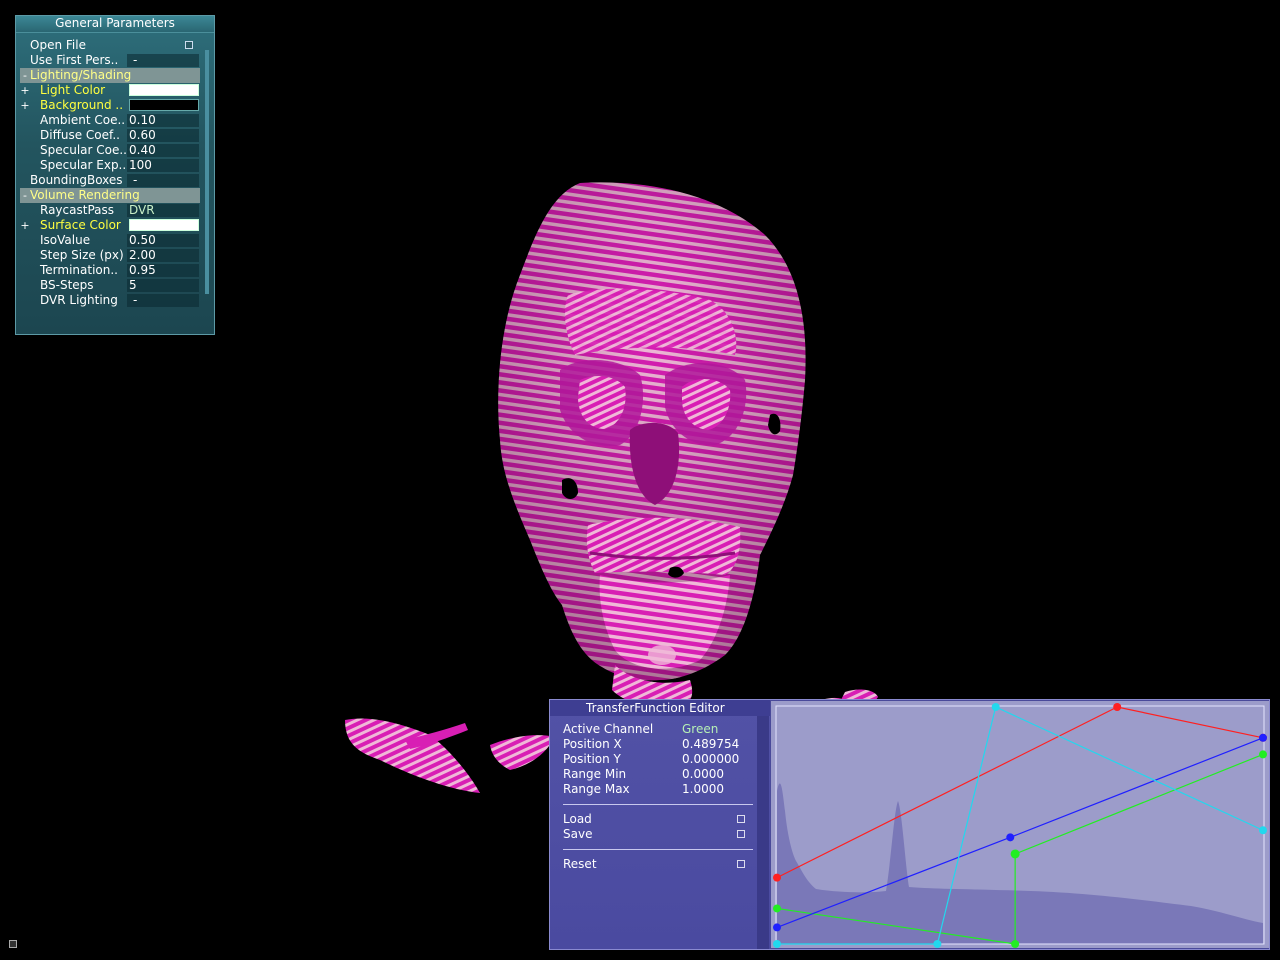 This screenshot has width=1280, height=960. What do you see at coordinates (80, 135) in the screenshot?
I see `param-label: Diffuse Coef..` at bounding box center [80, 135].